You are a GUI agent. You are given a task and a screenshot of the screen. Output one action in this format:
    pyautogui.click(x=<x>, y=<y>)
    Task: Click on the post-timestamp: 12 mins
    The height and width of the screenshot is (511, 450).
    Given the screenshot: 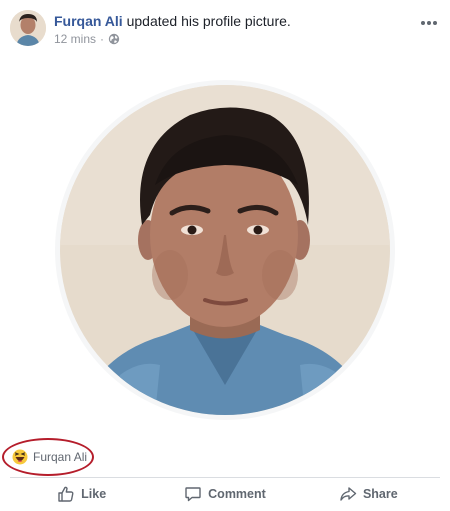 What is the action you would take?
    pyautogui.click(x=75, y=39)
    